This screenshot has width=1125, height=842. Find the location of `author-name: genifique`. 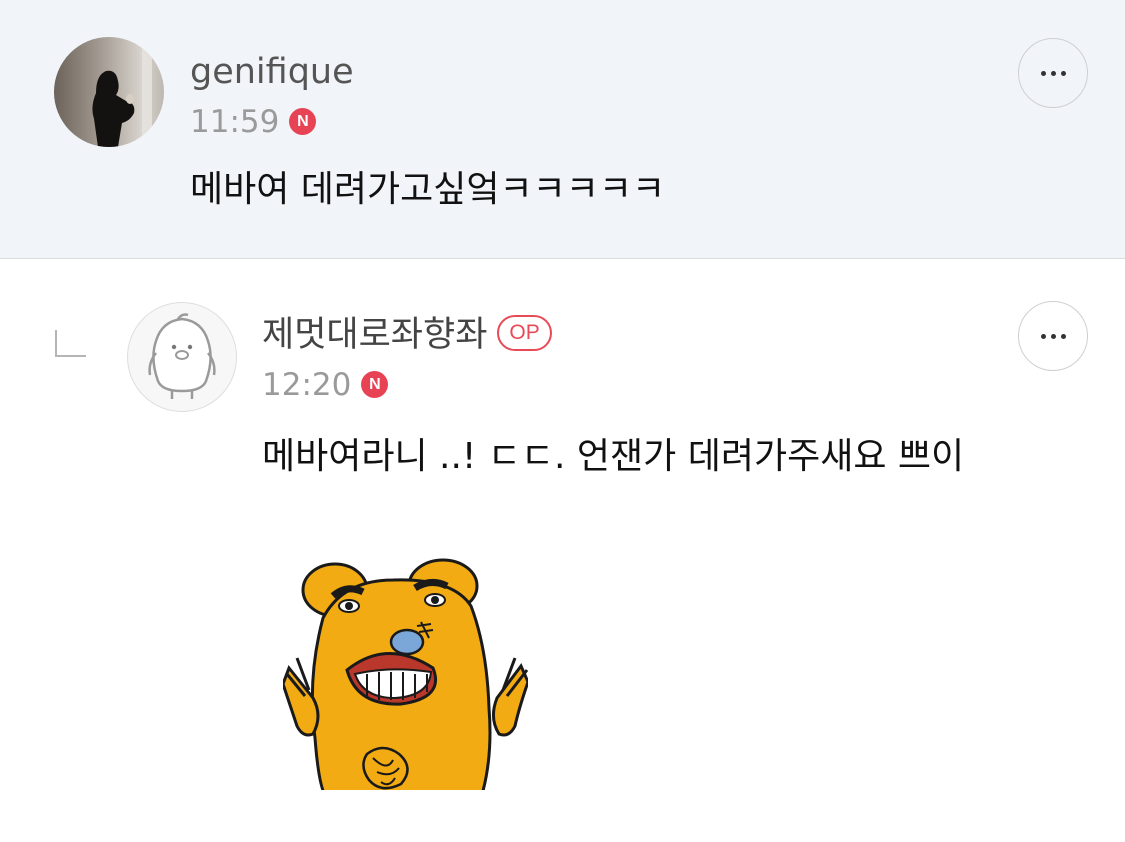

author-name: genifique is located at coordinates (272, 72).